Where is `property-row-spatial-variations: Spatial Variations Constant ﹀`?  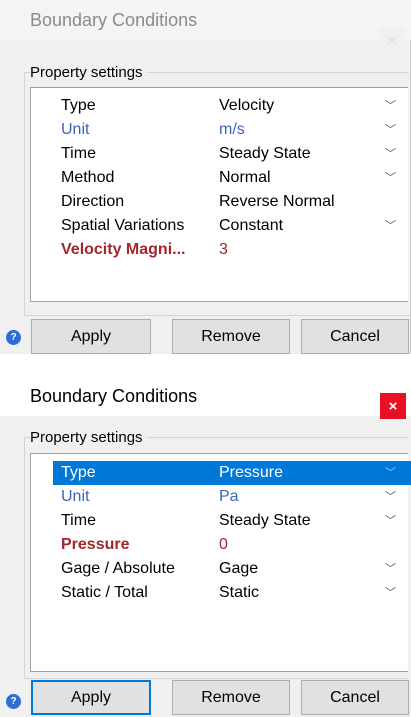 property-row-spatial-variations: Spatial Variations Constant ﹀ is located at coordinates (220, 226).